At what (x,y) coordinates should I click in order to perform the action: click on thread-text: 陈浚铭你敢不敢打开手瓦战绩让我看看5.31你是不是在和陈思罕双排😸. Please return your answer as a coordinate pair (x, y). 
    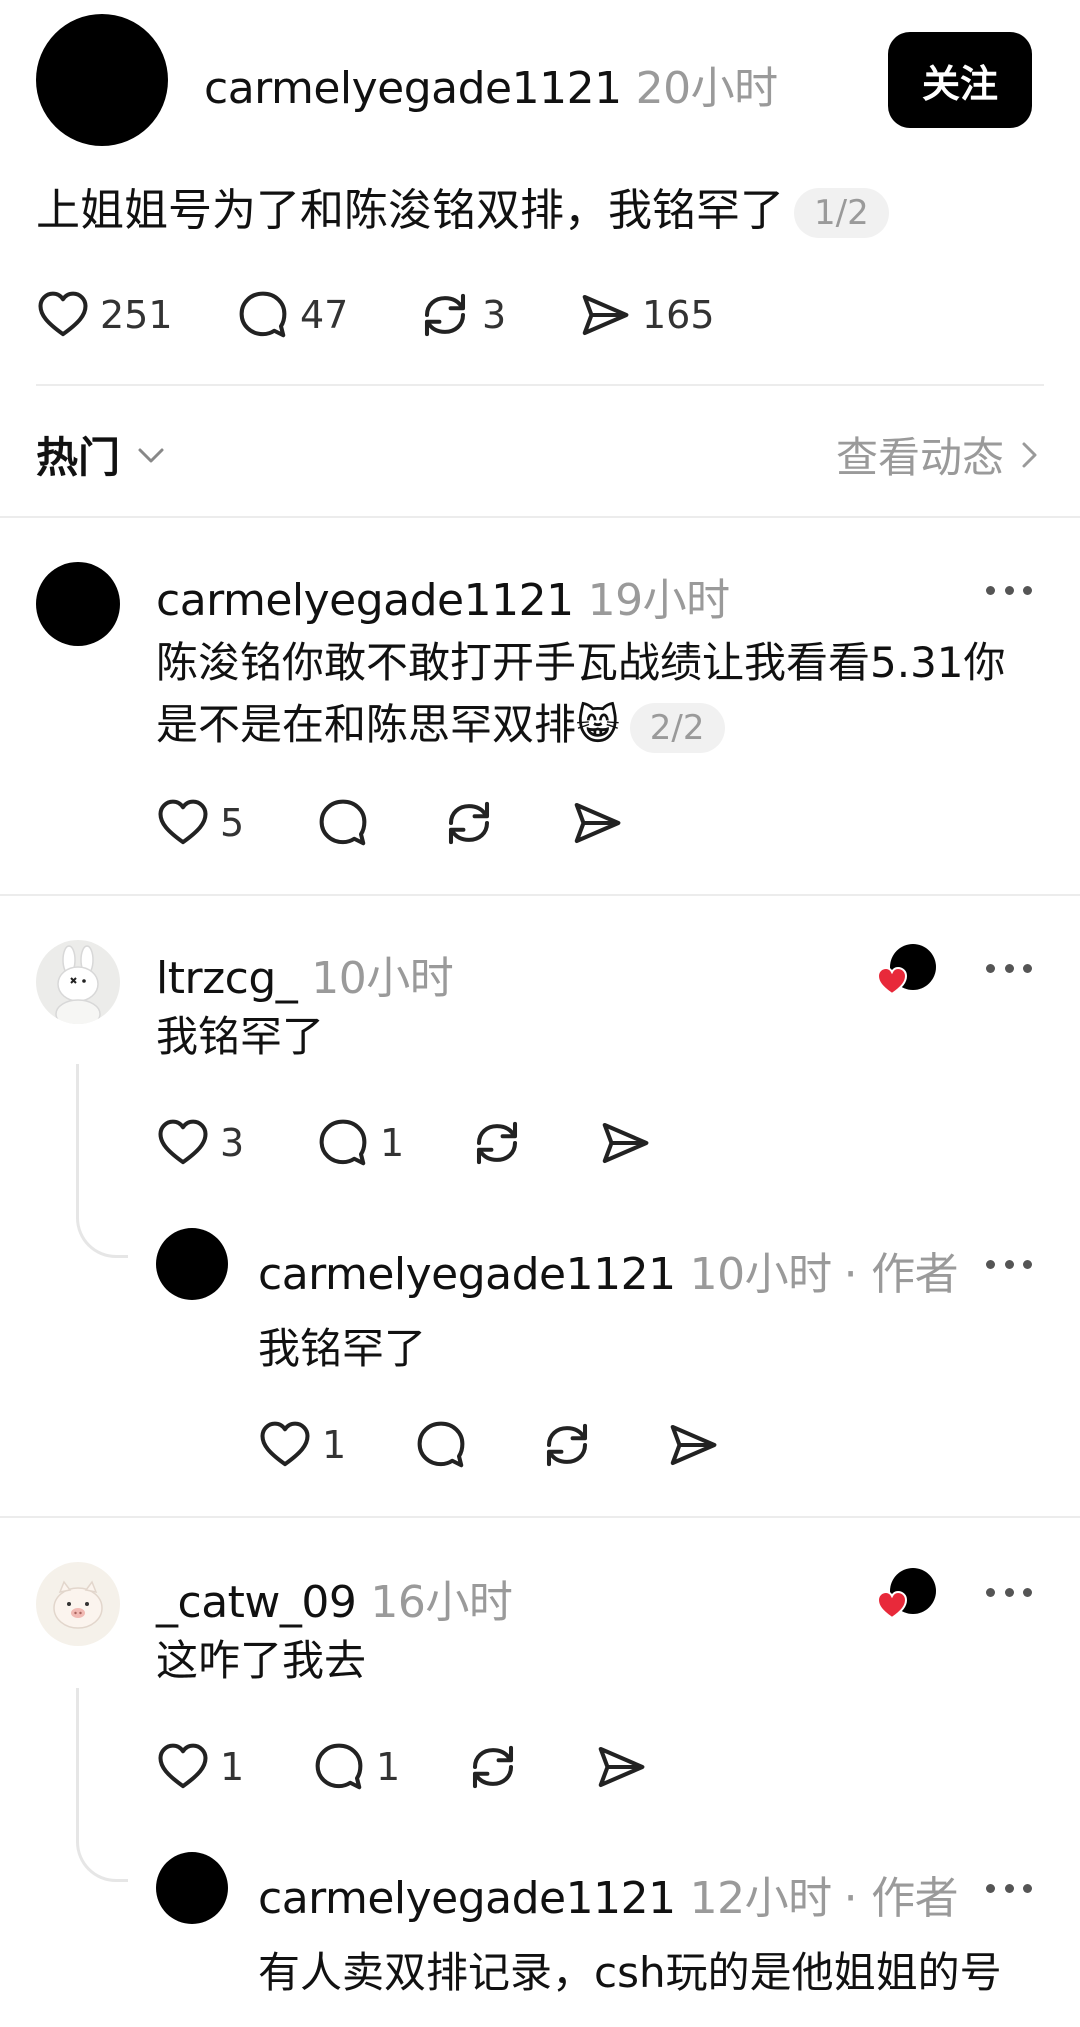
    Looking at the image, I should click on (581, 693).